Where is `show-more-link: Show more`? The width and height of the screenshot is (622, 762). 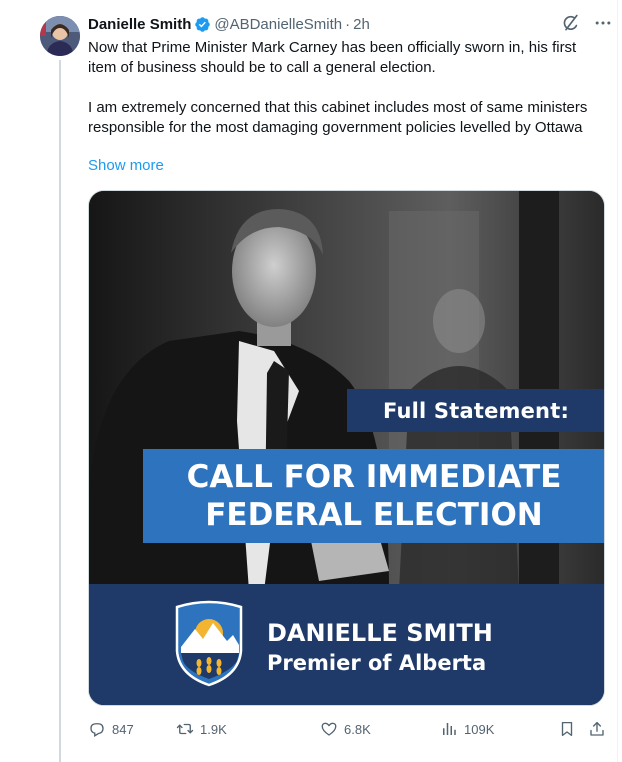
show-more-link: Show more is located at coordinates (126, 166).